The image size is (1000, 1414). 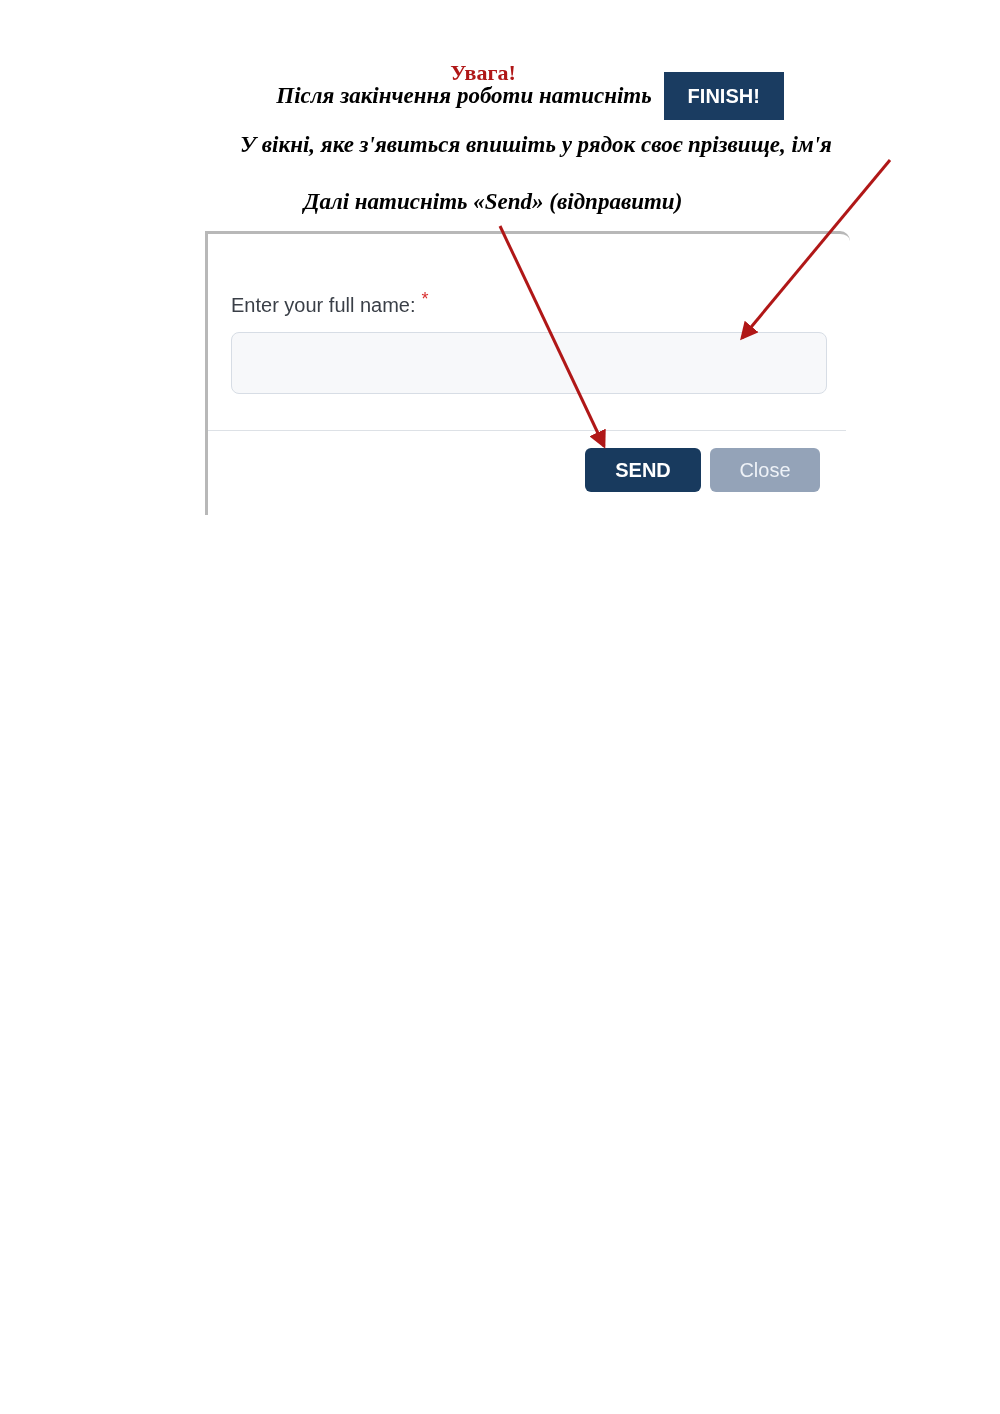 I want to click on instruction-text: У вікні, яке з'явиться впишіть у рядок своє прізвище, ім'я, so click(x=536, y=145).